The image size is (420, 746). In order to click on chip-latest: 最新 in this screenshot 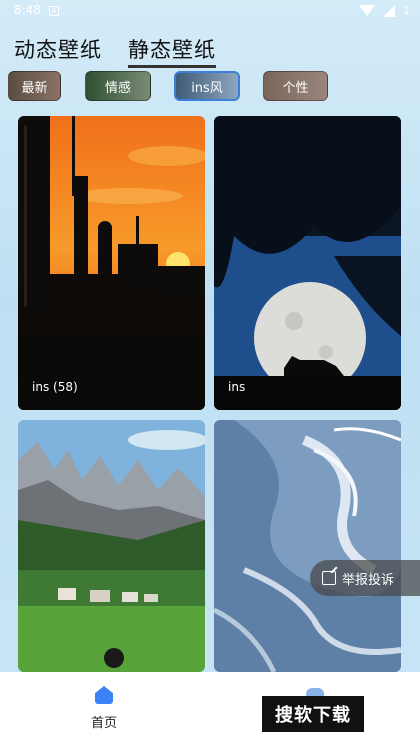, I will do `click(34, 86)`.